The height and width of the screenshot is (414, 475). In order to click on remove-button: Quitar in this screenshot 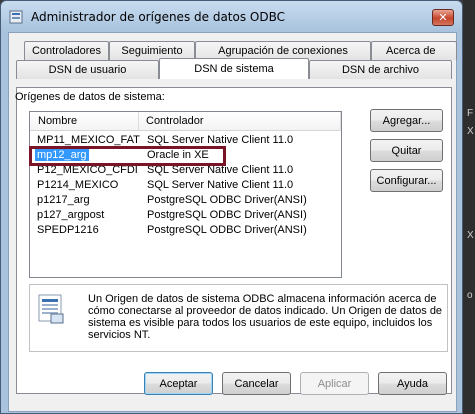, I will do `click(406, 150)`.